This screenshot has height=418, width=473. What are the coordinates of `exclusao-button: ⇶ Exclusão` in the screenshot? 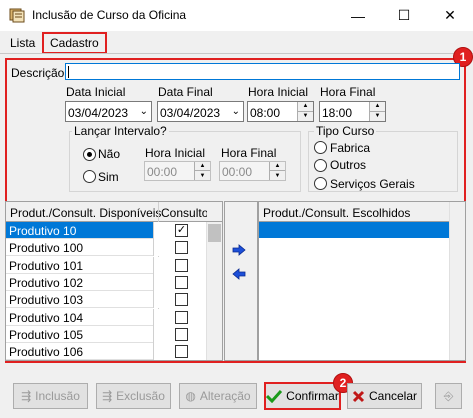 It's located at (133, 396).